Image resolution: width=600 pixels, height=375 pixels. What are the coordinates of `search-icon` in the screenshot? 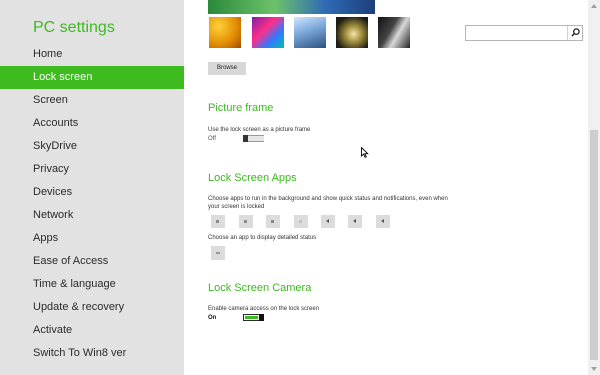 It's located at (575, 32).